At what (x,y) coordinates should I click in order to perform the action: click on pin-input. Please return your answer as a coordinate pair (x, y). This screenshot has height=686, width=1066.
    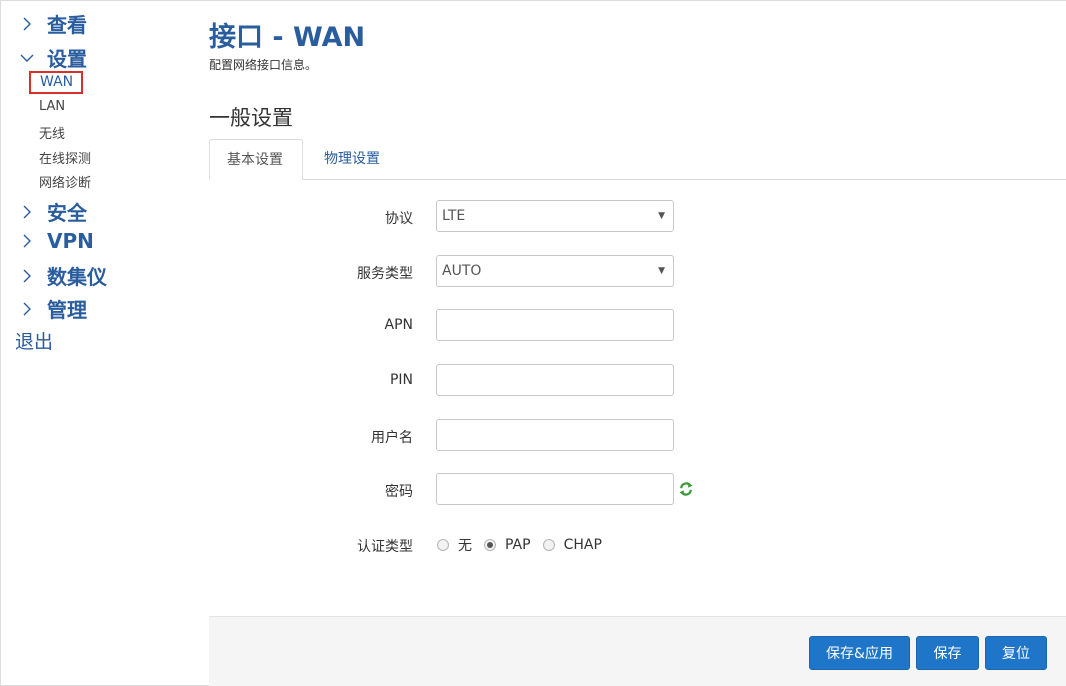
    Looking at the image, I should click on (555, 380).